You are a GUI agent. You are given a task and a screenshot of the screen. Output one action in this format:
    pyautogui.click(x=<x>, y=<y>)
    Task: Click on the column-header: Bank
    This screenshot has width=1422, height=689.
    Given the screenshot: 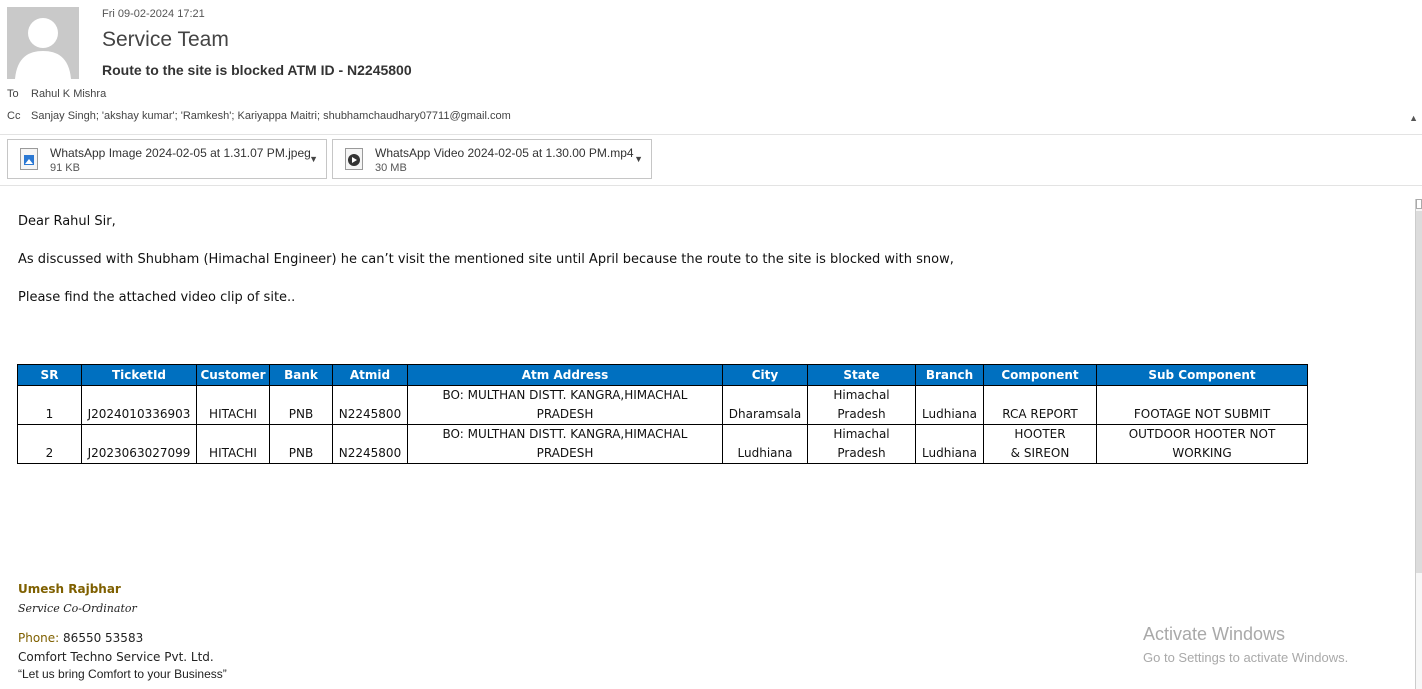 What is the action you would take?
    pyautogui.click(x=301, y=375)
    